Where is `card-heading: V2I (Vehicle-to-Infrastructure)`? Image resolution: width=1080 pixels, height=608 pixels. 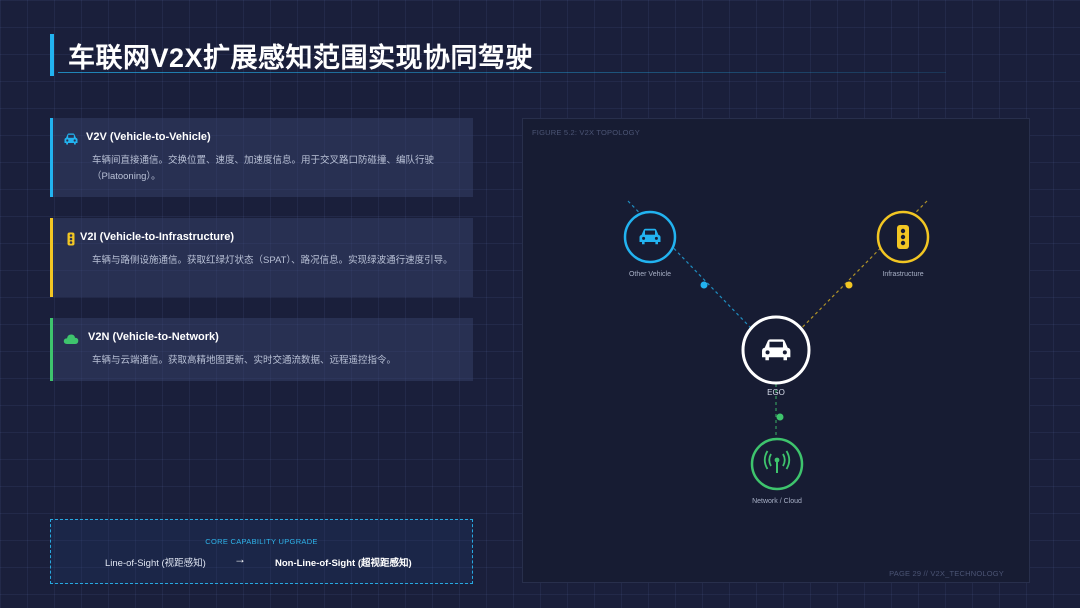 card-heading: V2I (Vehicle-to-Infrastructure) is located at coordinates (157, 237).